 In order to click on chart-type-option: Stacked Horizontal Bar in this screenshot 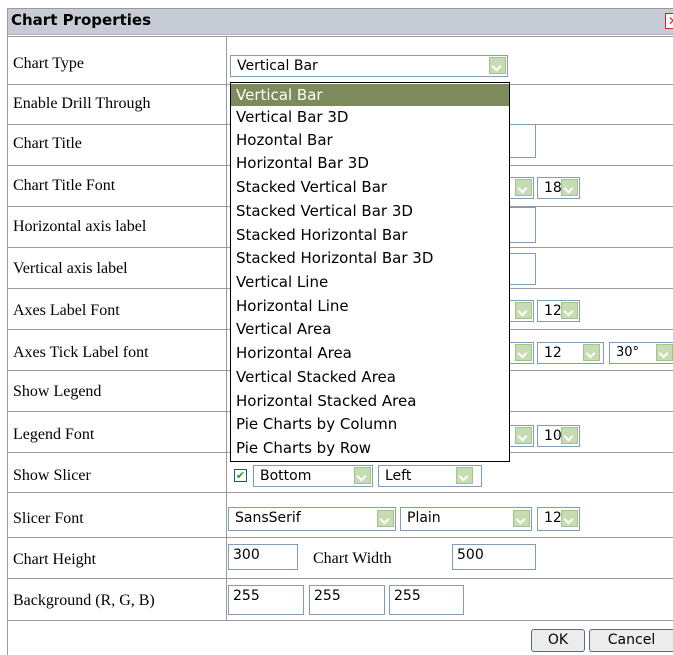, I will do `click(370, 235)`.